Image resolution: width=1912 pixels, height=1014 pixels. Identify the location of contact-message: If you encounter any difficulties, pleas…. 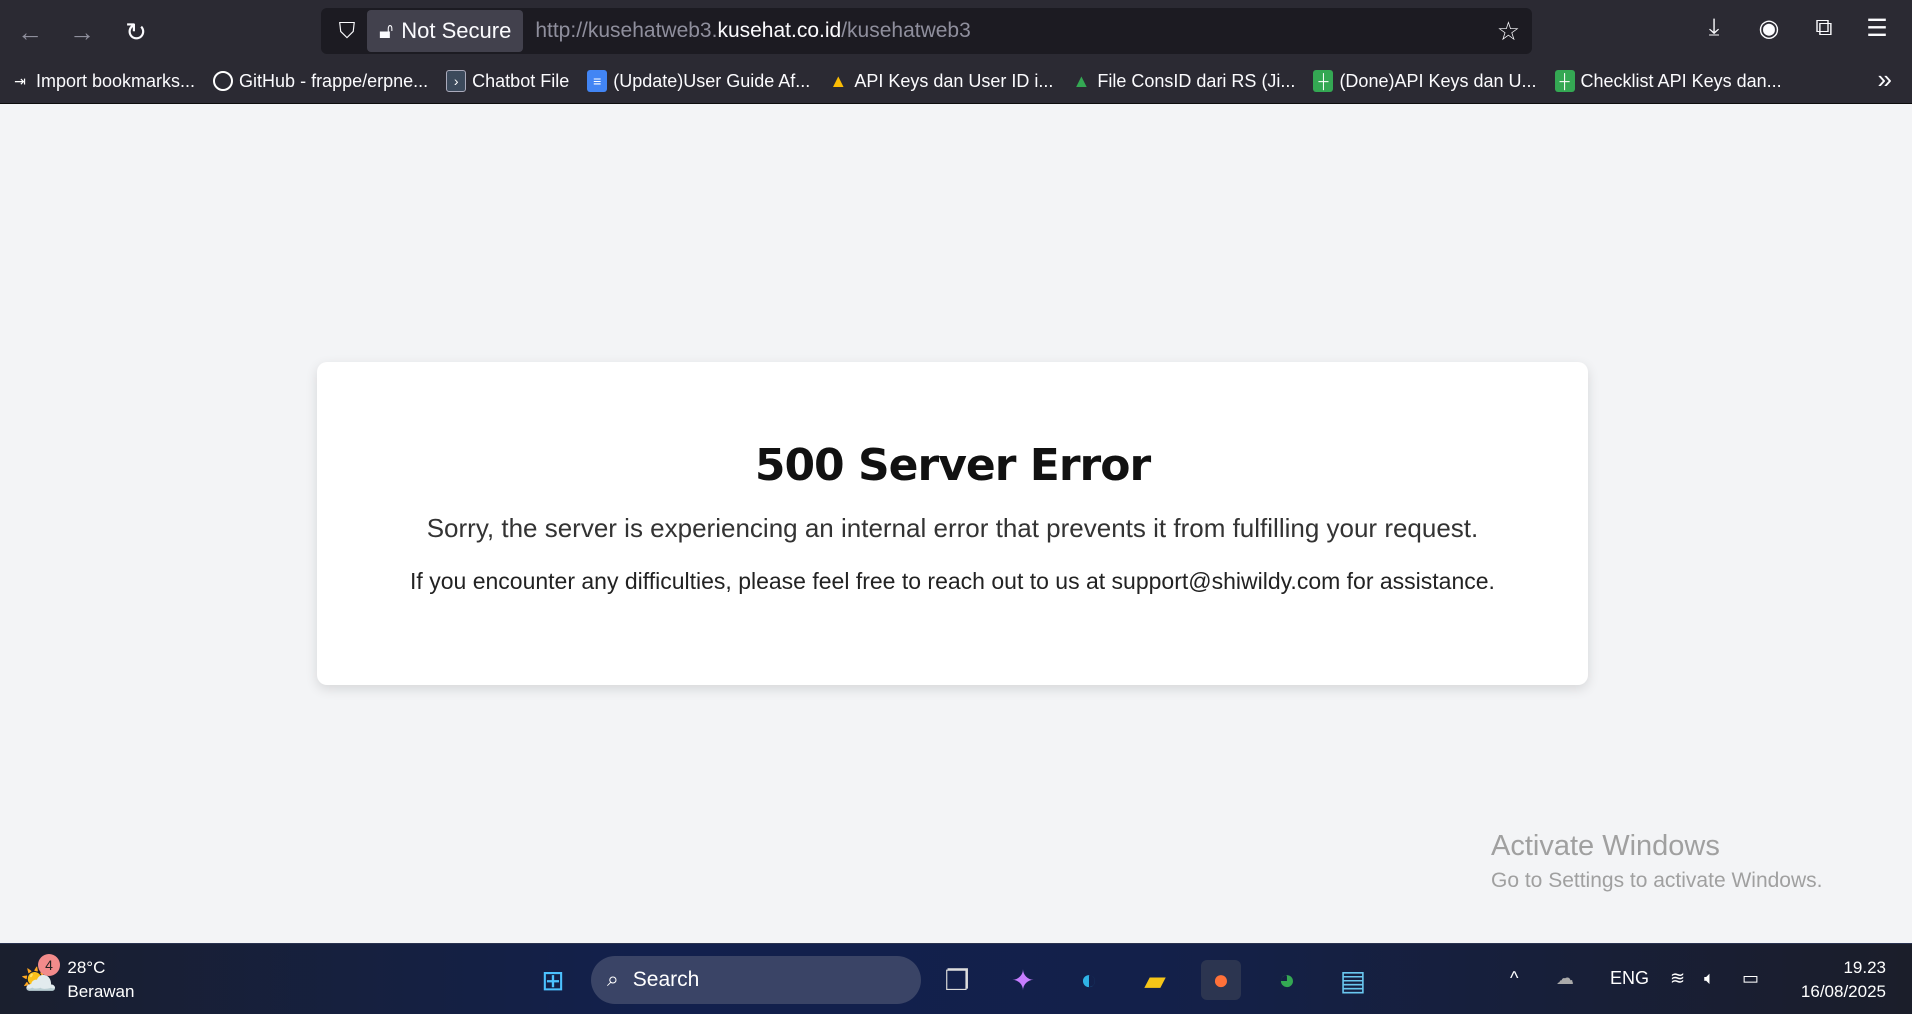
(952, 581).